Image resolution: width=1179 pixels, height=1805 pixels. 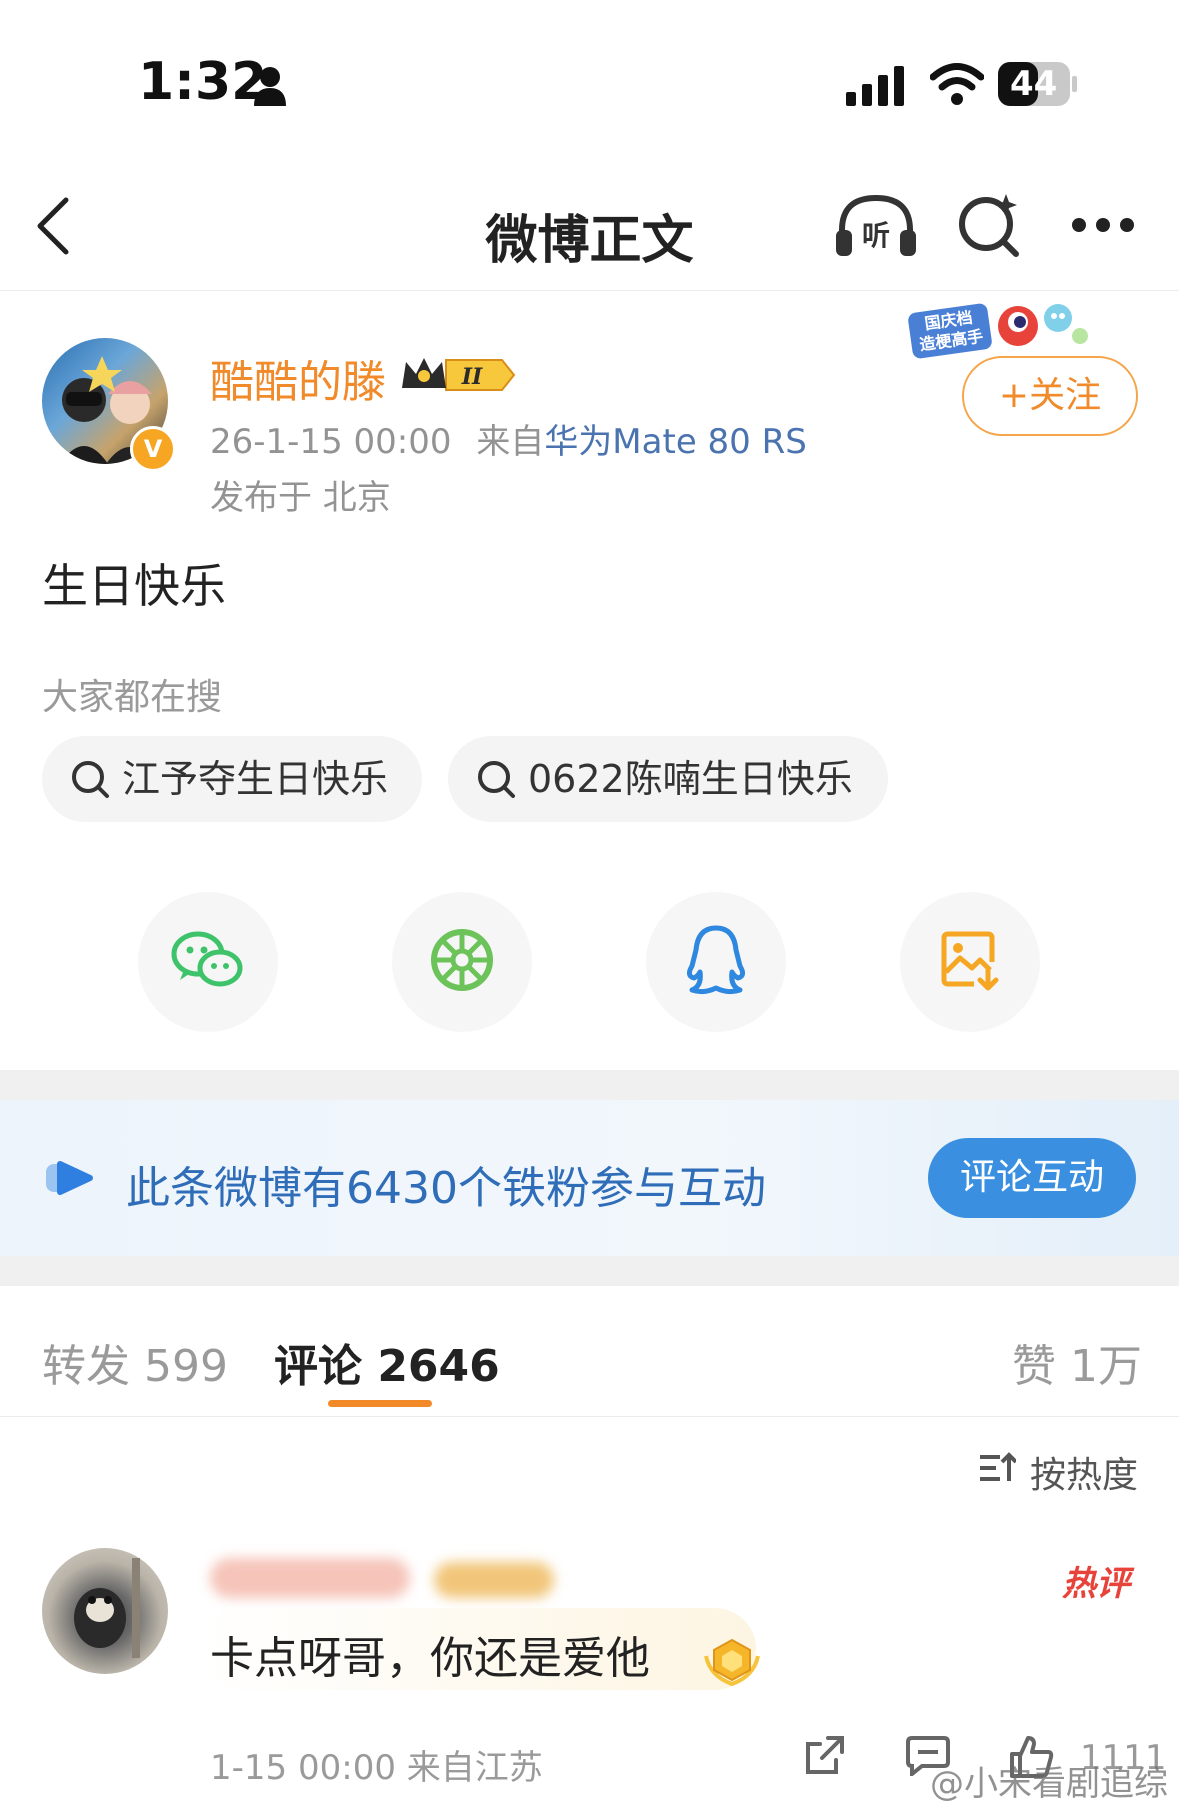 I want to click on banner-text: 此条微博有6430个铁粉参与互动, so click(x=446, y=1188).